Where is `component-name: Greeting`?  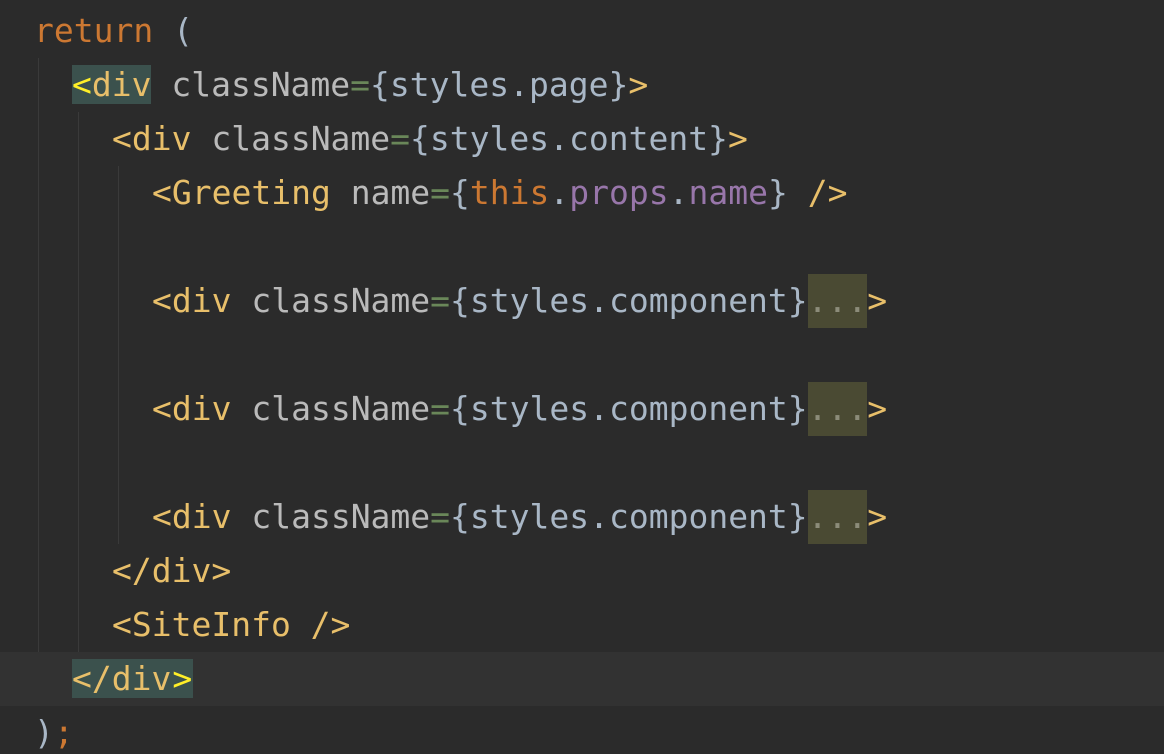 component-name: Greeting is located at coordinates (251, 192).